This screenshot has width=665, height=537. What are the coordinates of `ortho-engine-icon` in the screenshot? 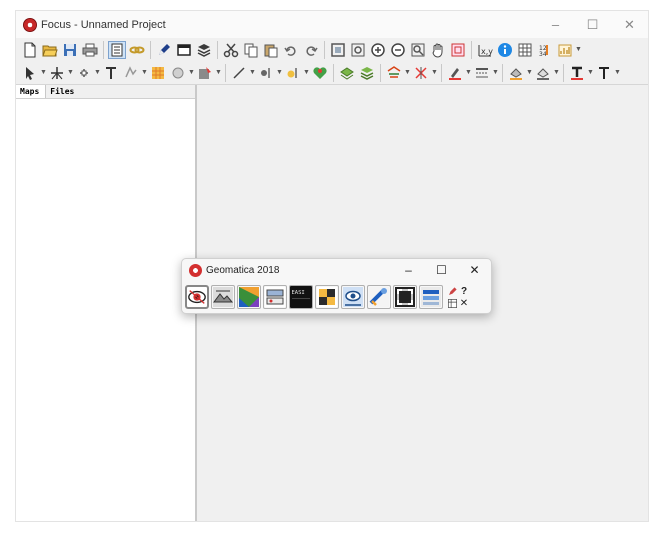 It's located at (223, 297).